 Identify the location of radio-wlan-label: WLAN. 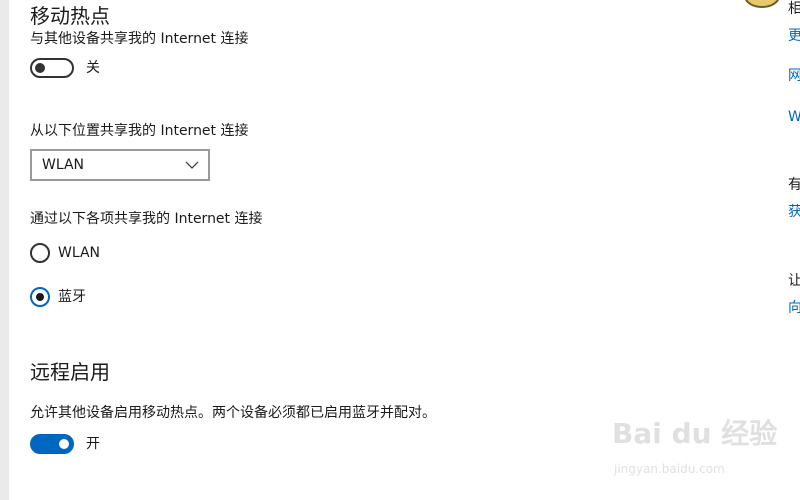
(79, 253).